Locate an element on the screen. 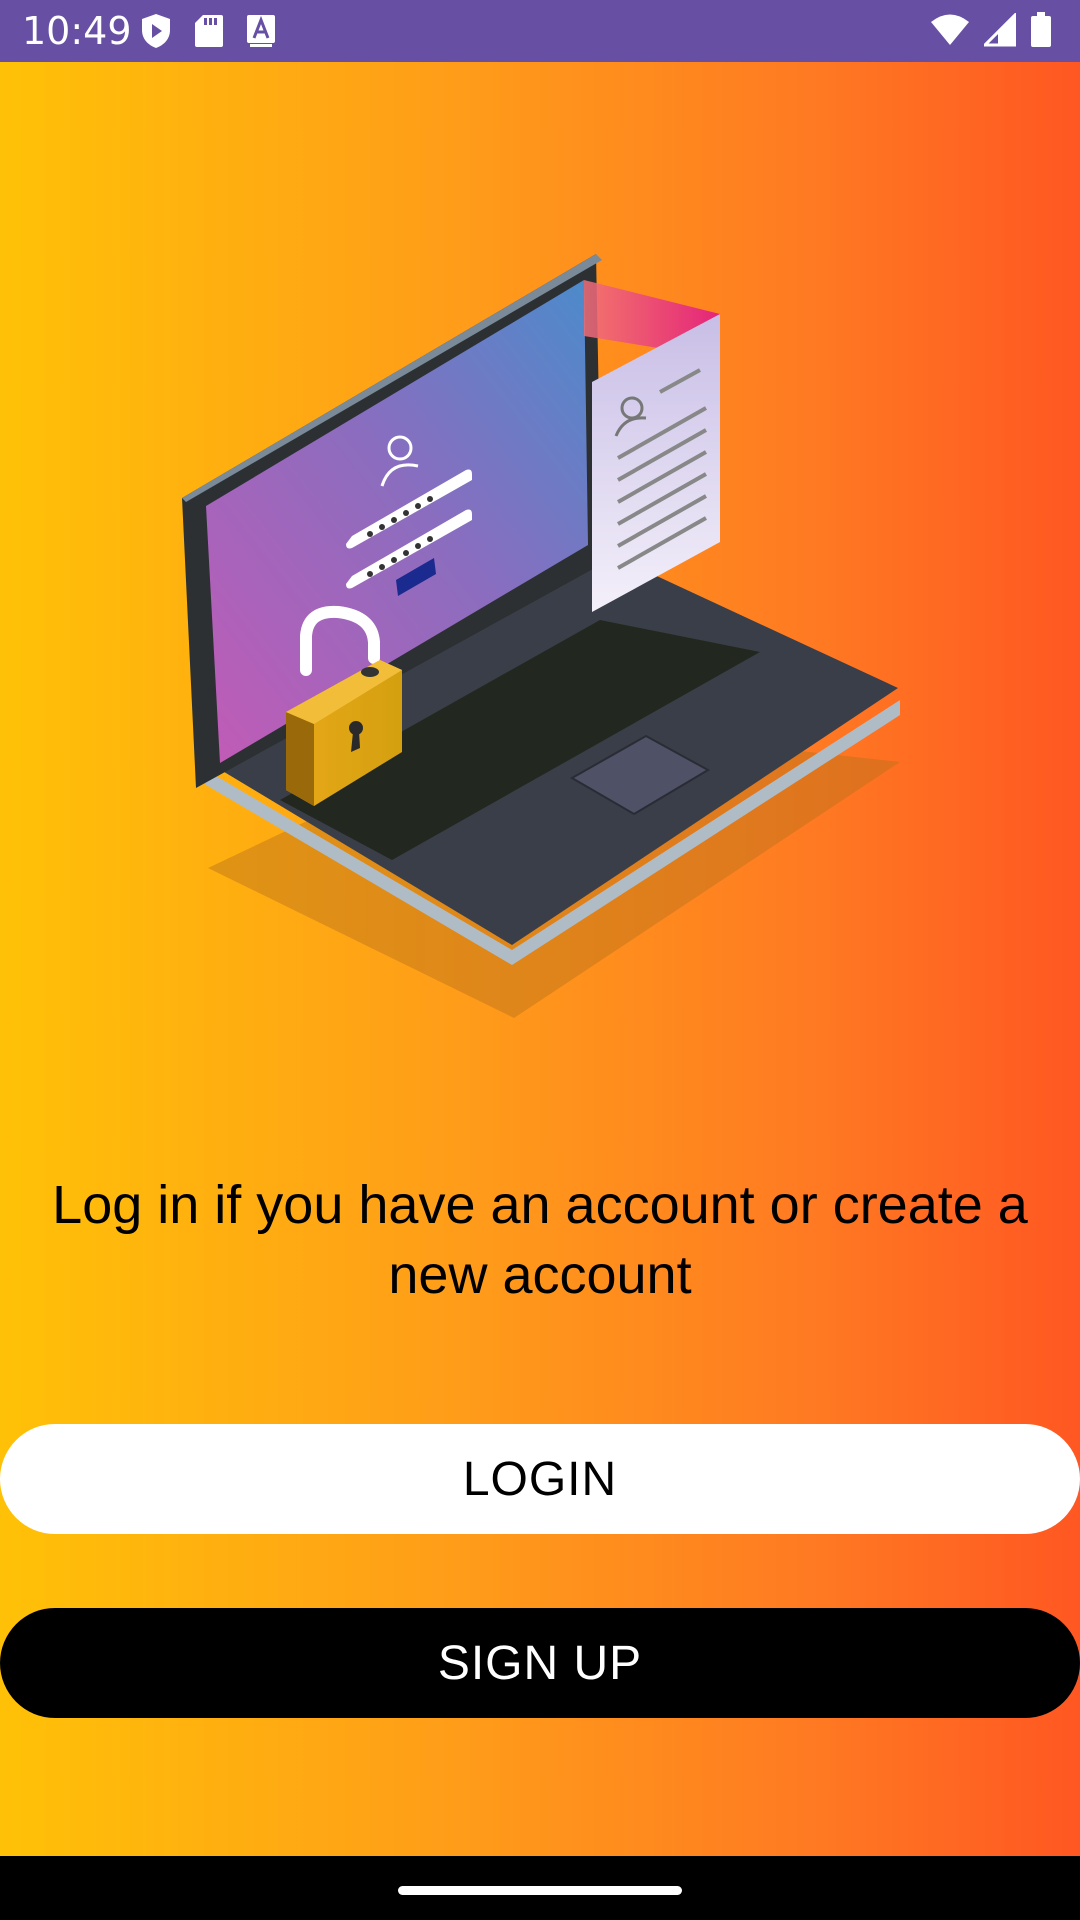 The width and height of the screenshot is (1080, 1920). wifi-icon is located at coordinates (950, 29).